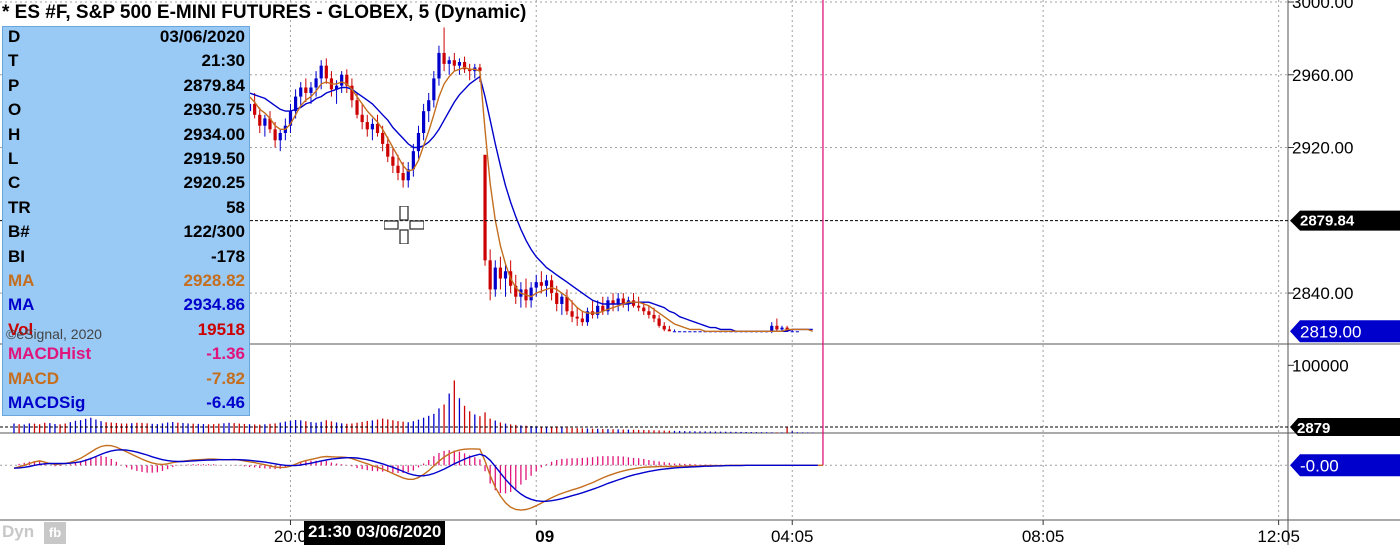 This screenshot has width=1400, height=545. Describe the element at coordinates (126, 39) in the screenshot. I see `data-window-row: D 03/06/2020` at that location.